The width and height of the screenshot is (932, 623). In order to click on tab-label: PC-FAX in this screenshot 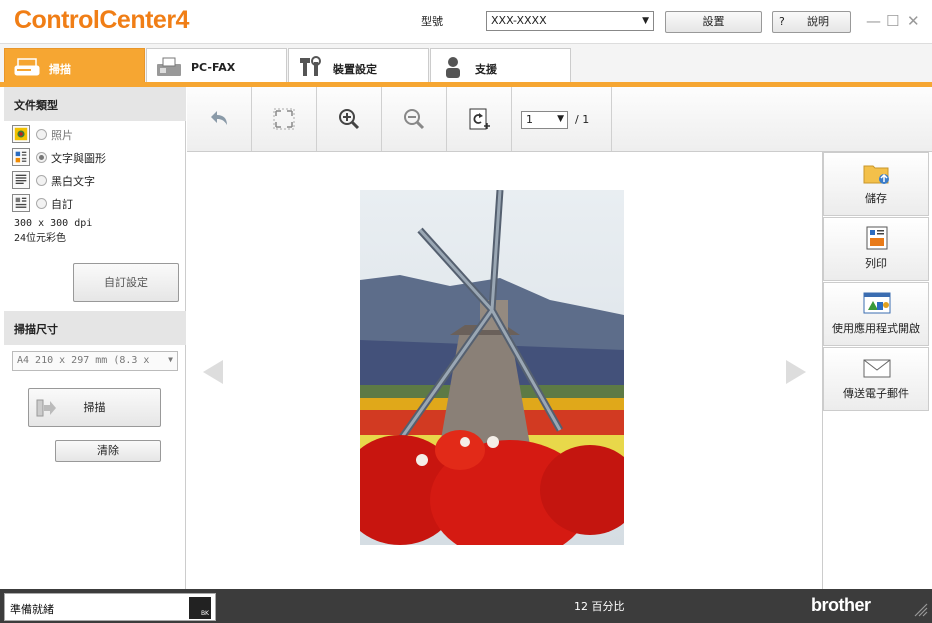, I will do `click(213, 67)`.